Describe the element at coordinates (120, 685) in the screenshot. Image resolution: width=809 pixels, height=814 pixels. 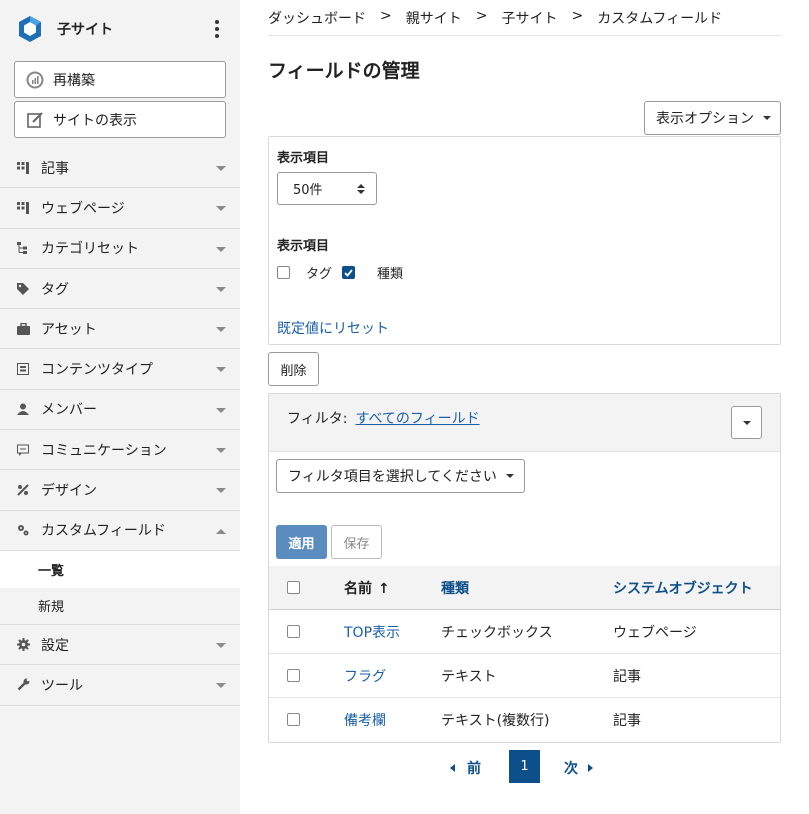
I see `sidebar-item-tools: ツール` at that location.